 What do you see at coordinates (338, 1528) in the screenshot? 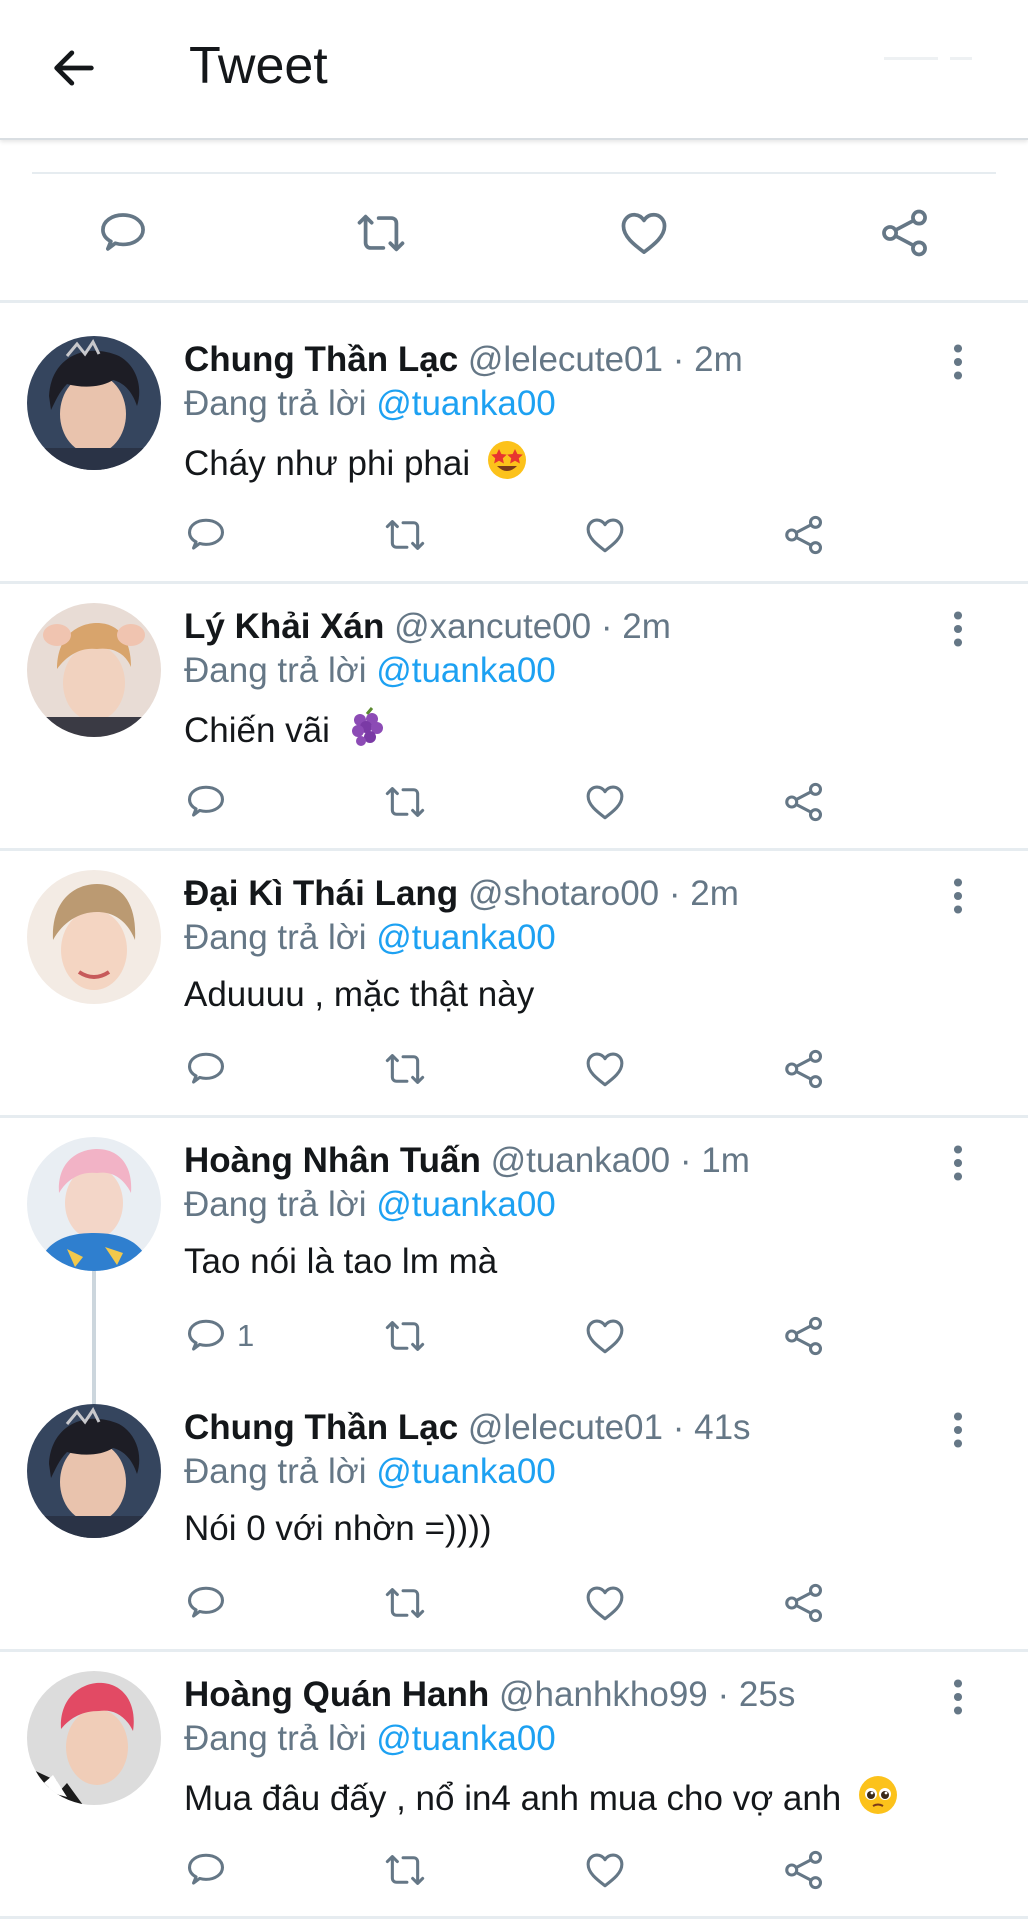
I see `tweet-text-content: Nói 0 với nhờn =))))` at bounding box center [338, 1528].